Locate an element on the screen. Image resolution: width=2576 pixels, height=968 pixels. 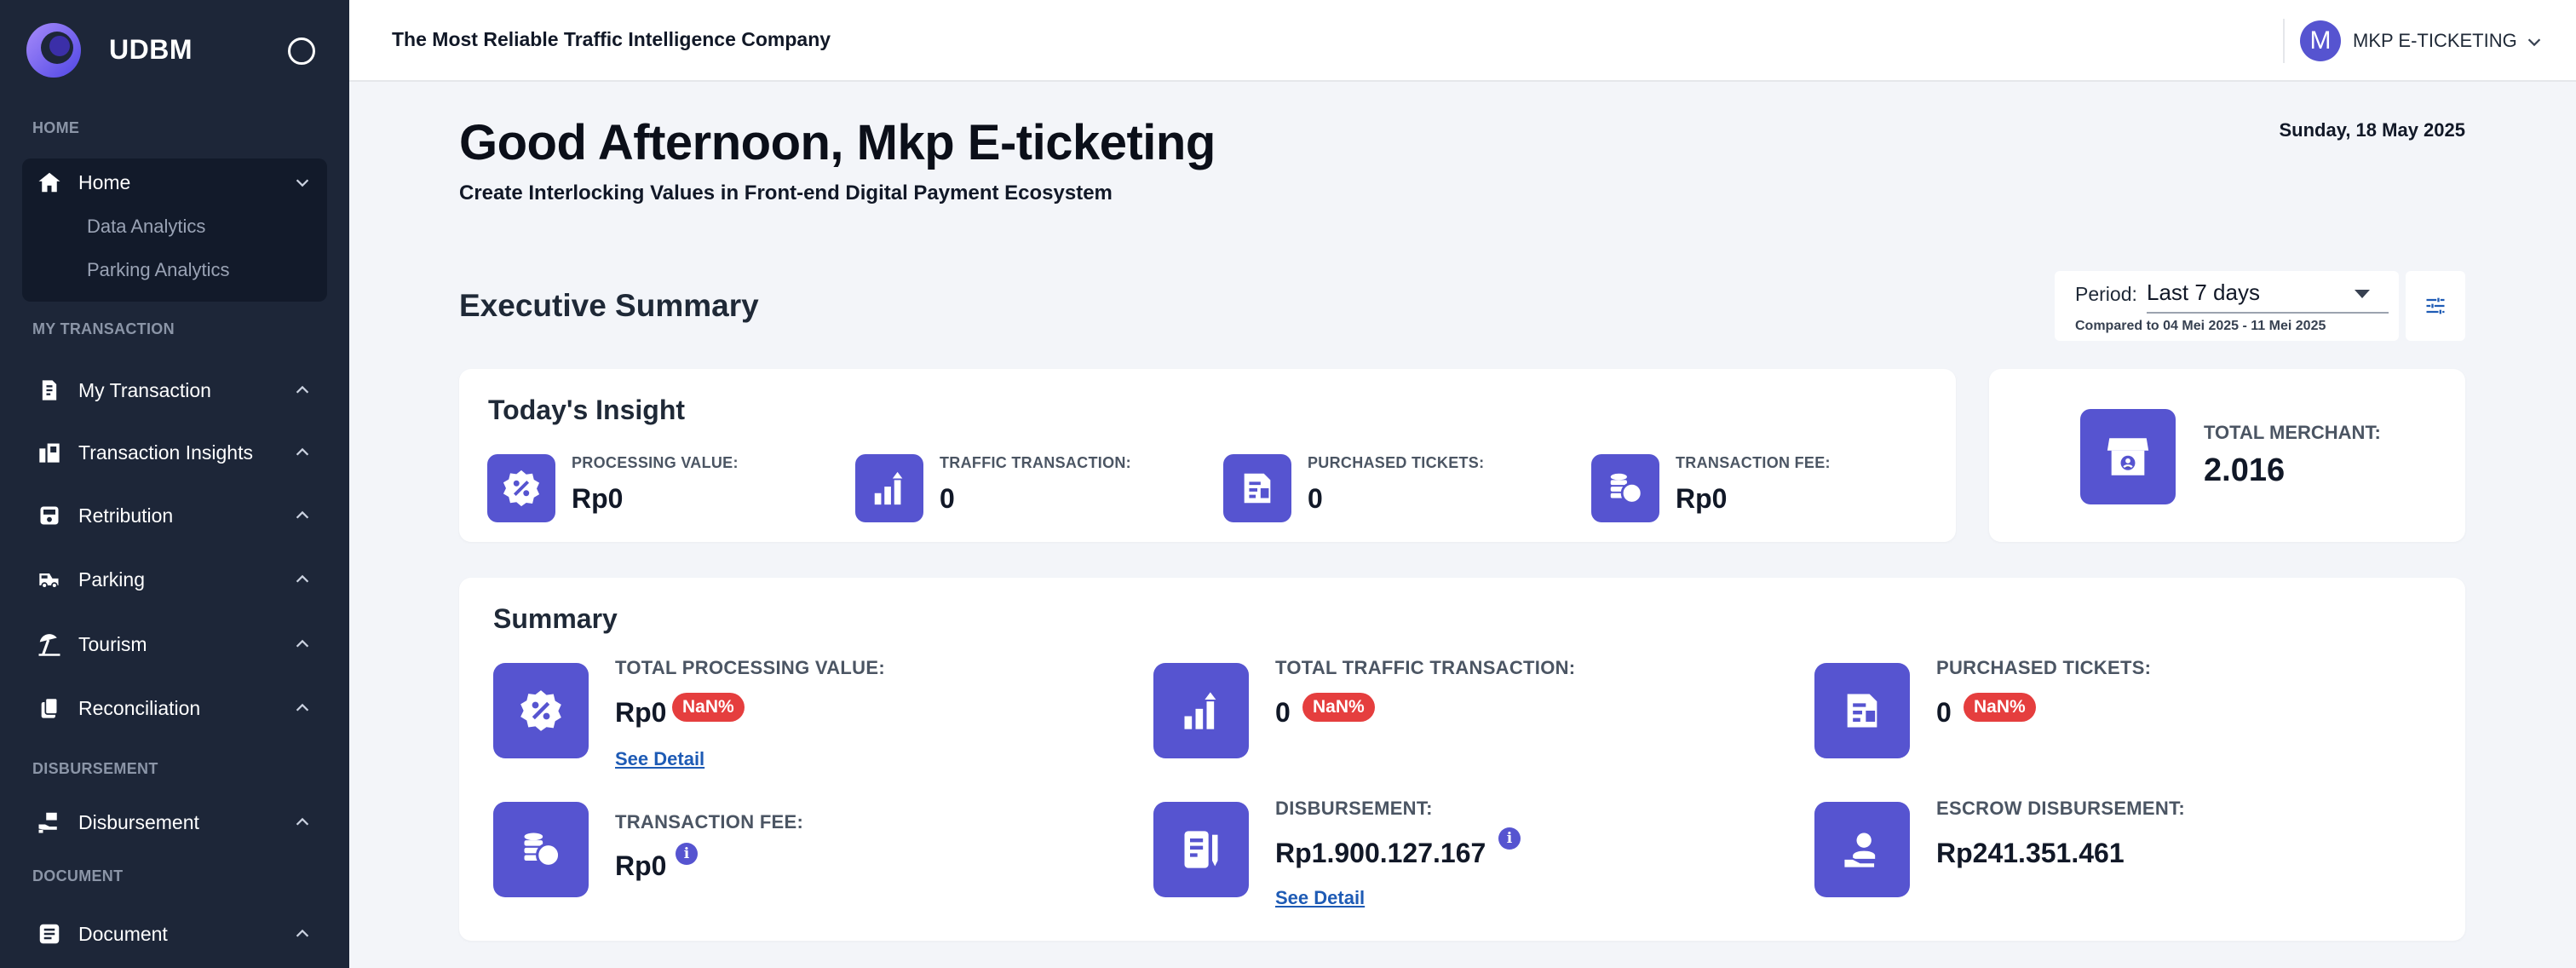
sidebar-item-retribution: Retribution is located at coordinates (174, 515).